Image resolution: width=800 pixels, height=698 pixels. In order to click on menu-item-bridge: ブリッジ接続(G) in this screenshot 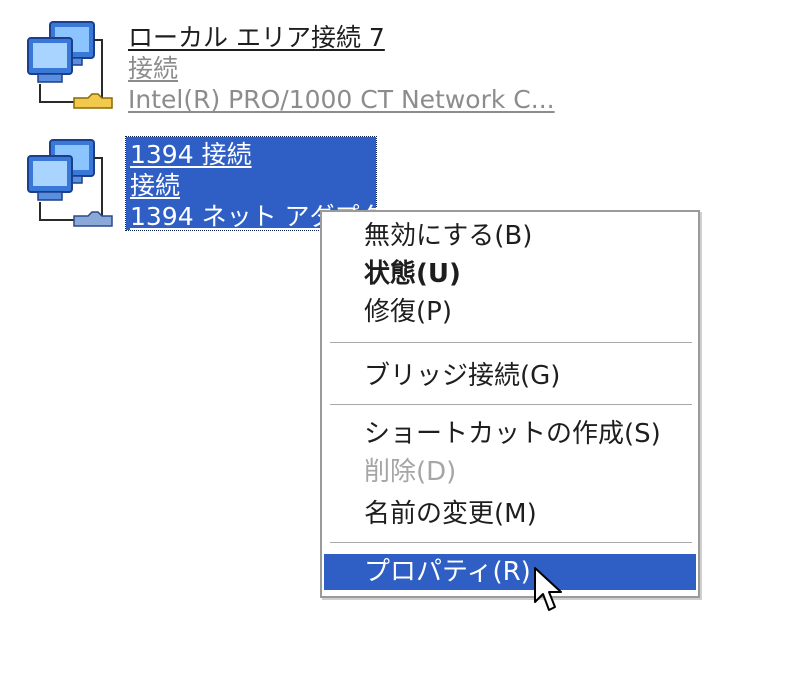, I will do `click(510, 376)`.